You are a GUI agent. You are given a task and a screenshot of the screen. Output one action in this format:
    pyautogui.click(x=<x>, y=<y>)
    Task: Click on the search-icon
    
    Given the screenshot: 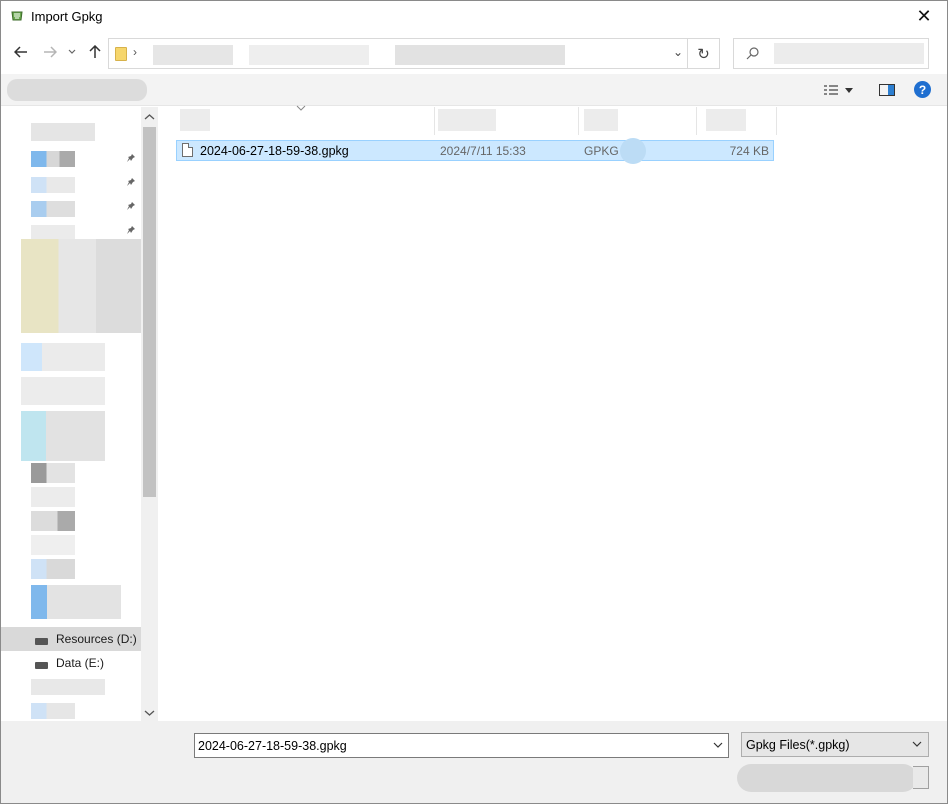 What is the action you would take?
    pyautogui.click(x=752, y=53)
    